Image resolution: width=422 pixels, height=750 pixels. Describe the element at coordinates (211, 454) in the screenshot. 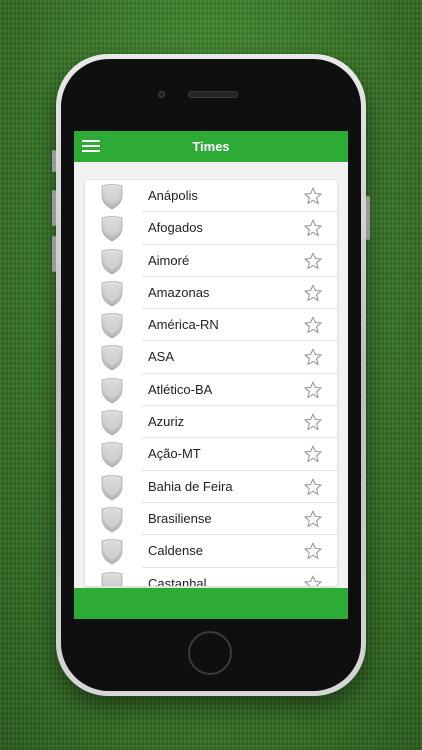

I see `list-item: Ação-MT` at that location.